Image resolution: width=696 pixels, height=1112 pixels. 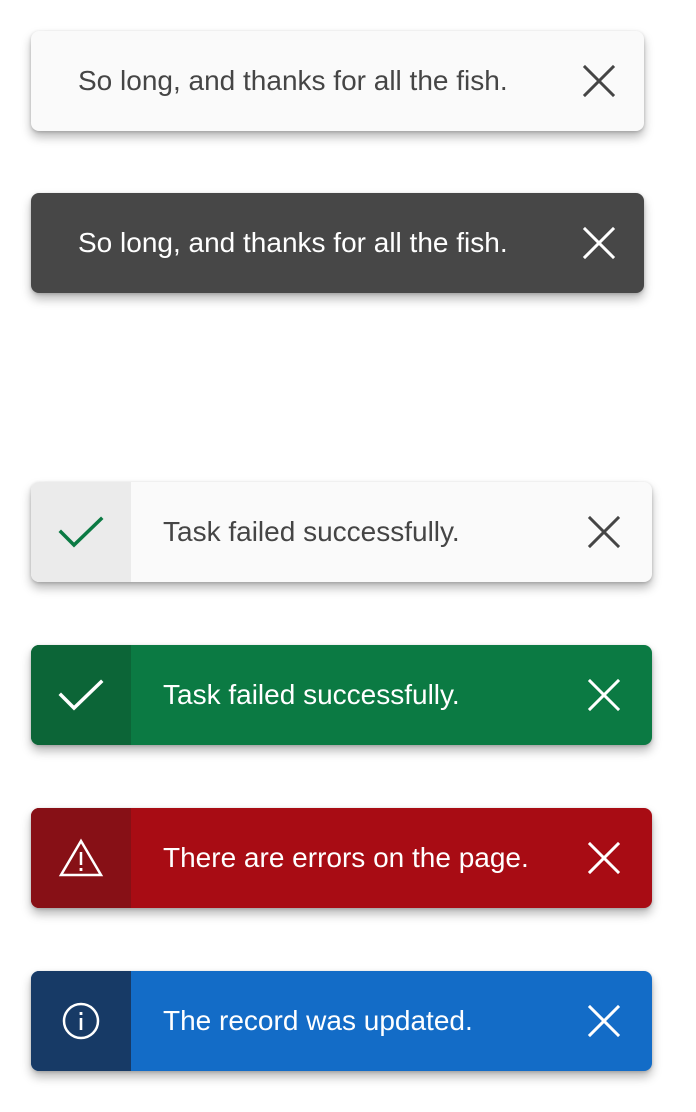 I want to click on warning-icon, so click(x=81, y=857).